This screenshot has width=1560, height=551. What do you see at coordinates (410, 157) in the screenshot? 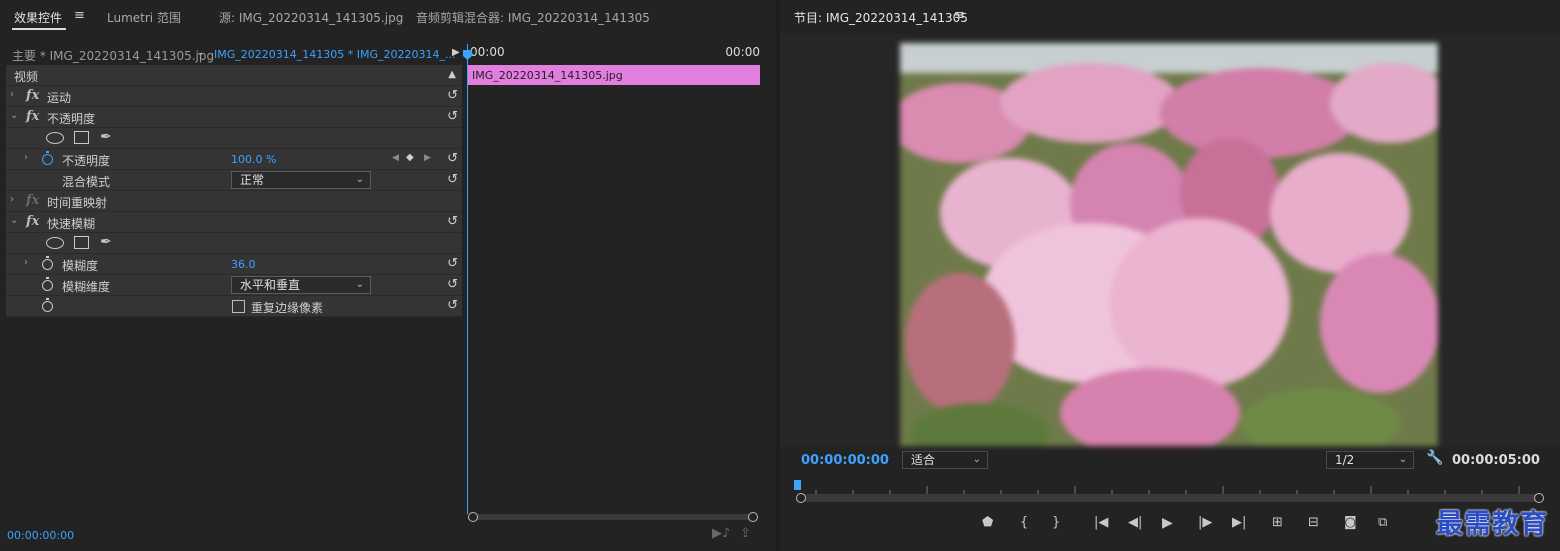
I see `add-keyframe-icon: ◆` at bounding box center [410, 157].